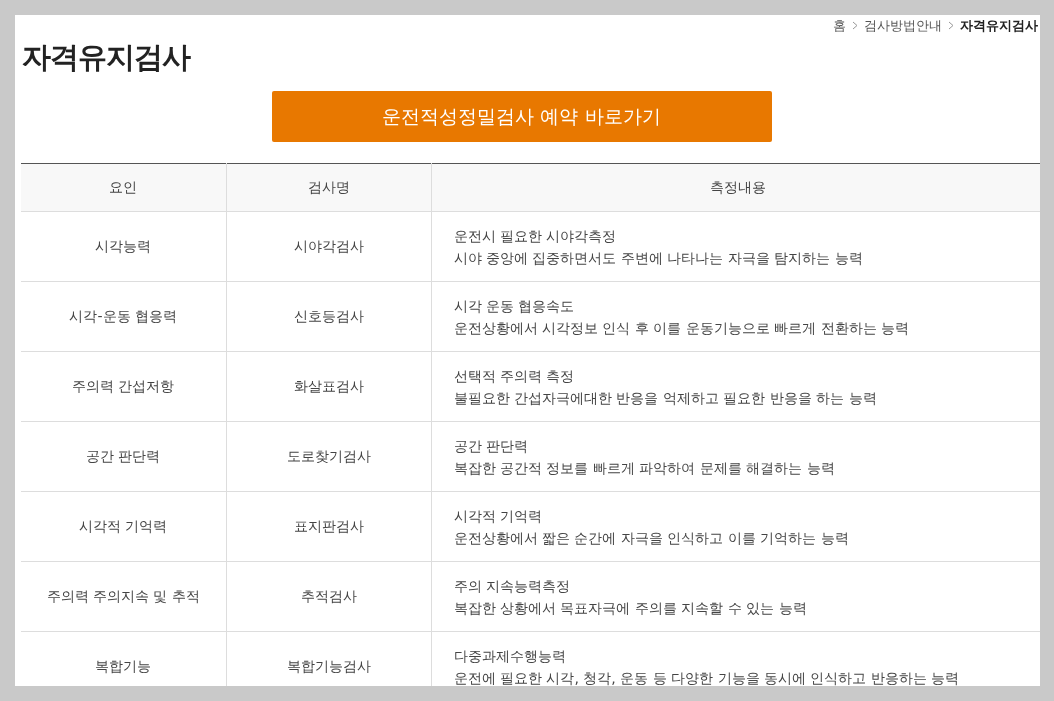  Describe the element at coordinates (123, 658) in the screenshot. I see `table-cell: 복합기능` at that location.